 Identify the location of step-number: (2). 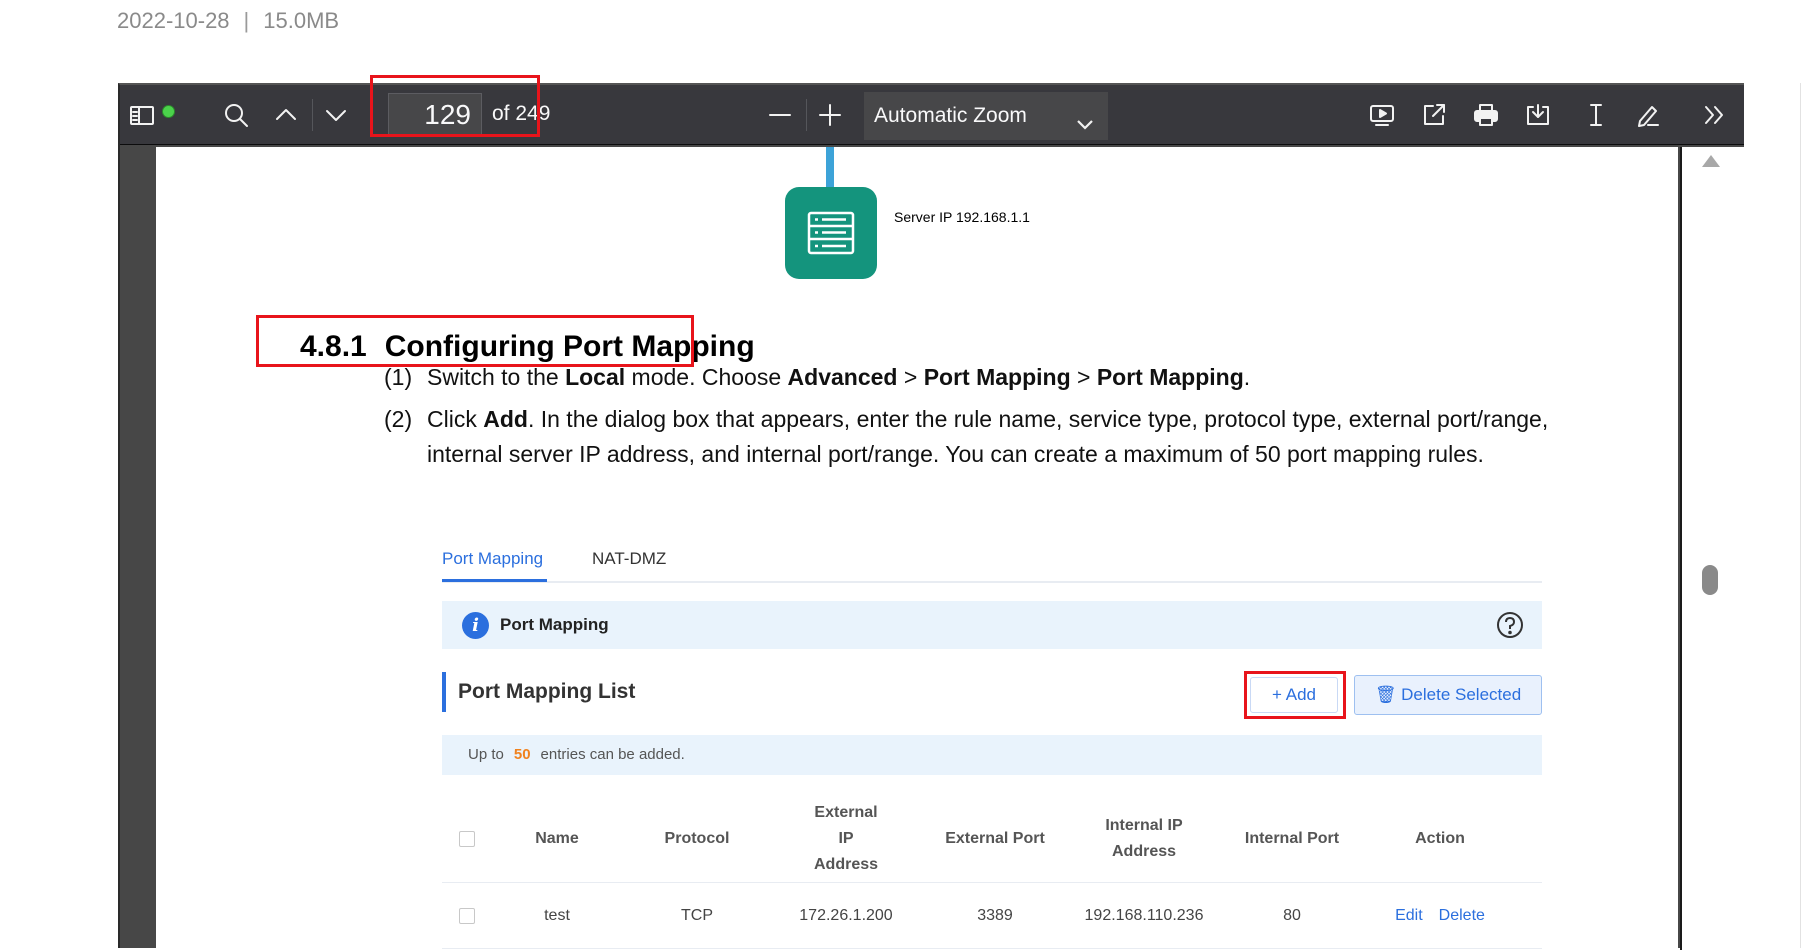
(398, 419).